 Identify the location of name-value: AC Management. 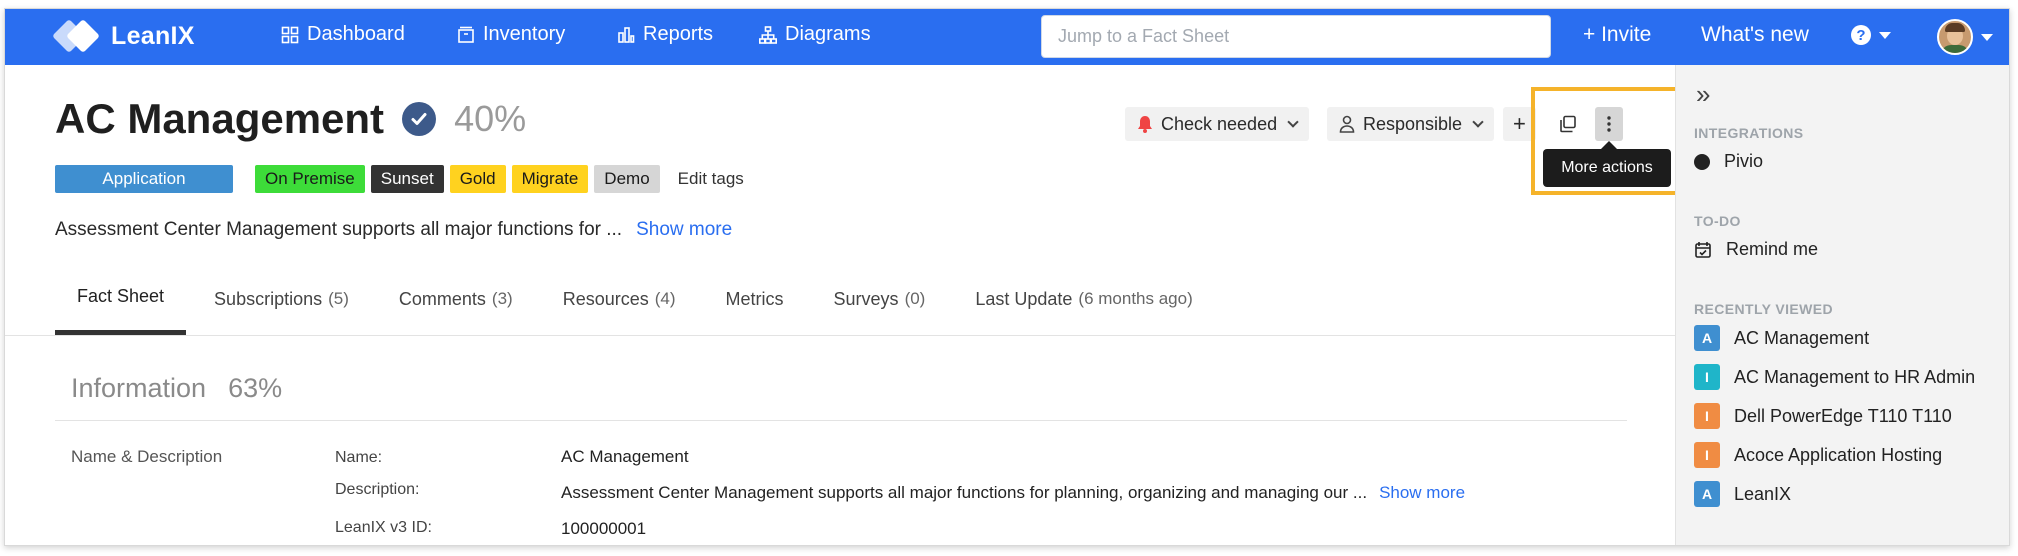
(625, 457).